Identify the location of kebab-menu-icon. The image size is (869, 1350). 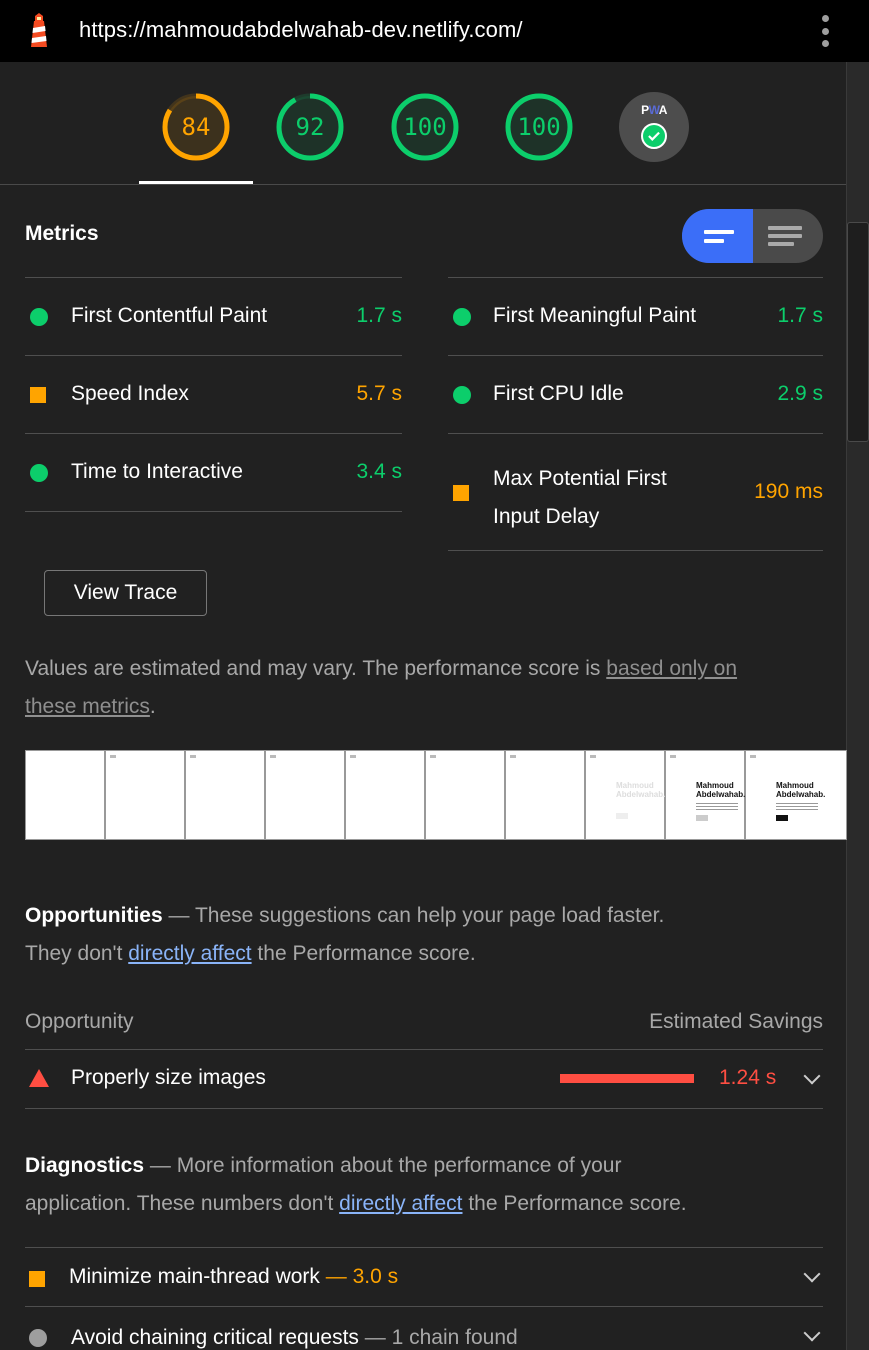
(825, 31).